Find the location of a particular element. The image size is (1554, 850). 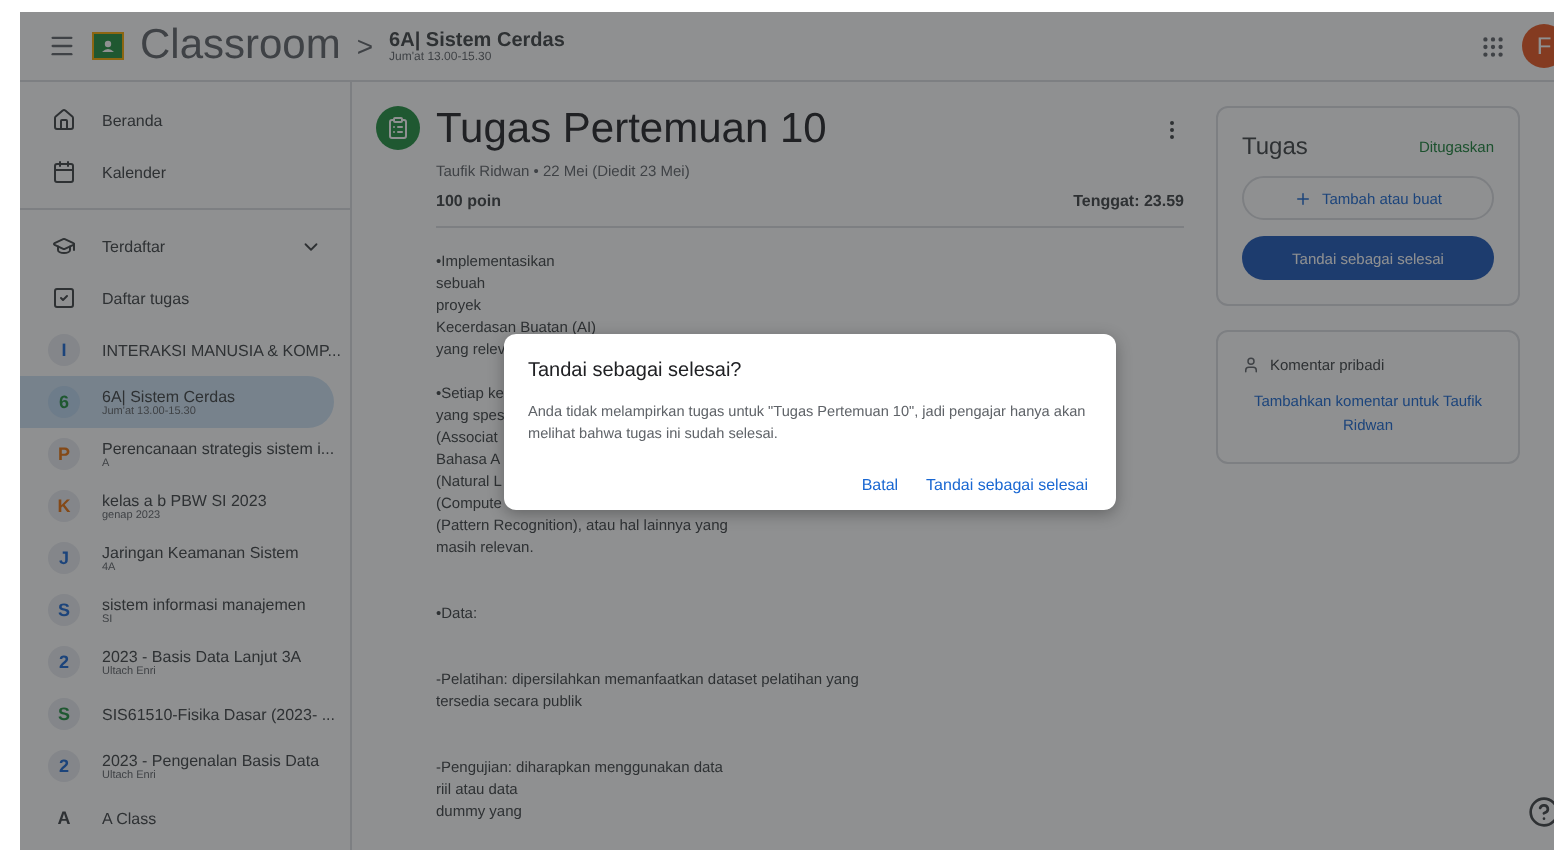

due-time: Tenggat: 23.59 is located at coordinates (1128, 201).